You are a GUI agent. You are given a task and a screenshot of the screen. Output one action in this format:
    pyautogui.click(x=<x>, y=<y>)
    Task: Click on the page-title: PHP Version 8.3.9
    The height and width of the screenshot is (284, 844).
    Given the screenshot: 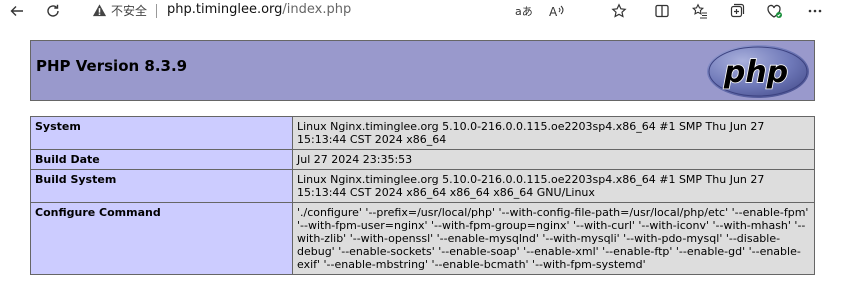 What is the action you would take?
    pyautogui.click(x=112, y=66)
    